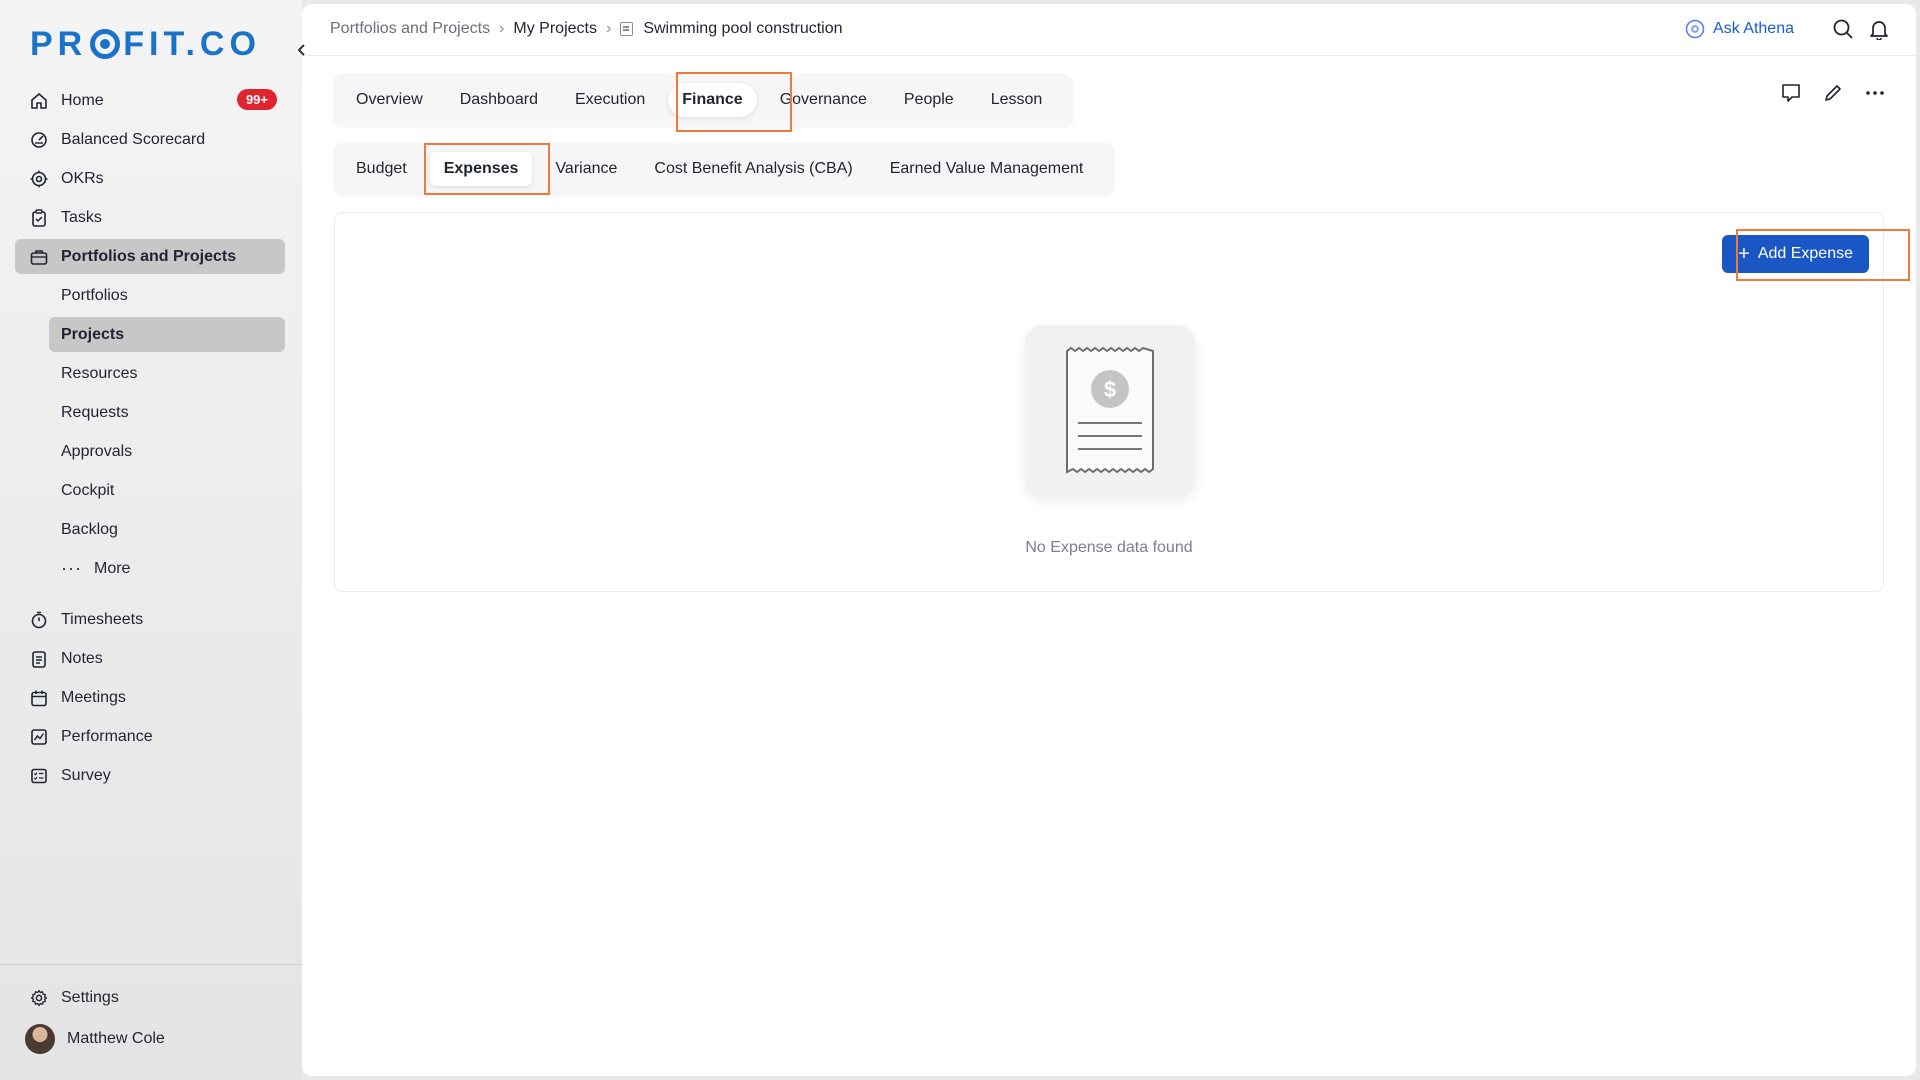 The width and height of the screenshot is (1920, 1080). What do you see at coordinates (94, 295) in the screenshot?
I see `sidebar-item-label: Portfolios` at bounding box center [94, 295].